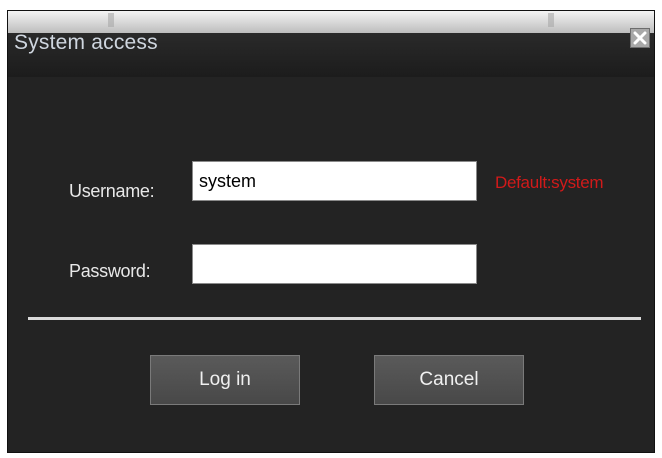 The image size is (662, 458). What do you see at coordinates (334, 264) in the screenshot?
I see `password-input` at bounding box center [334, 264].